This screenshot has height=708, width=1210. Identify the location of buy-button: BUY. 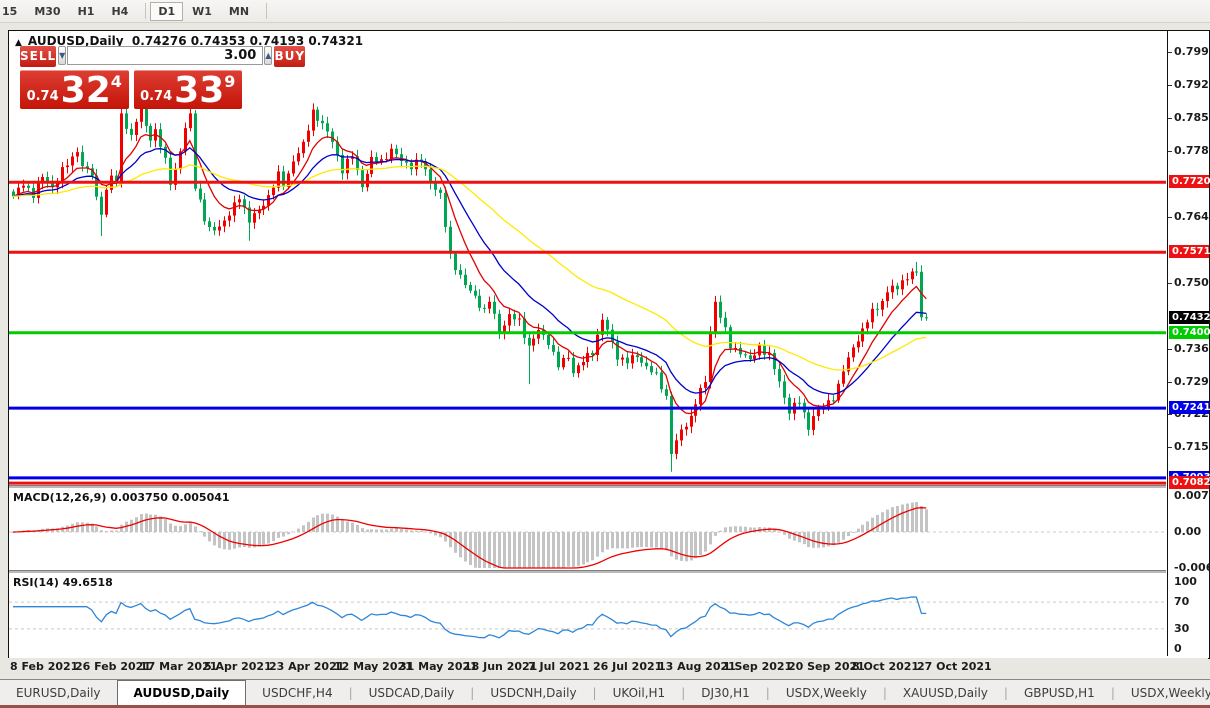
(290, 56).